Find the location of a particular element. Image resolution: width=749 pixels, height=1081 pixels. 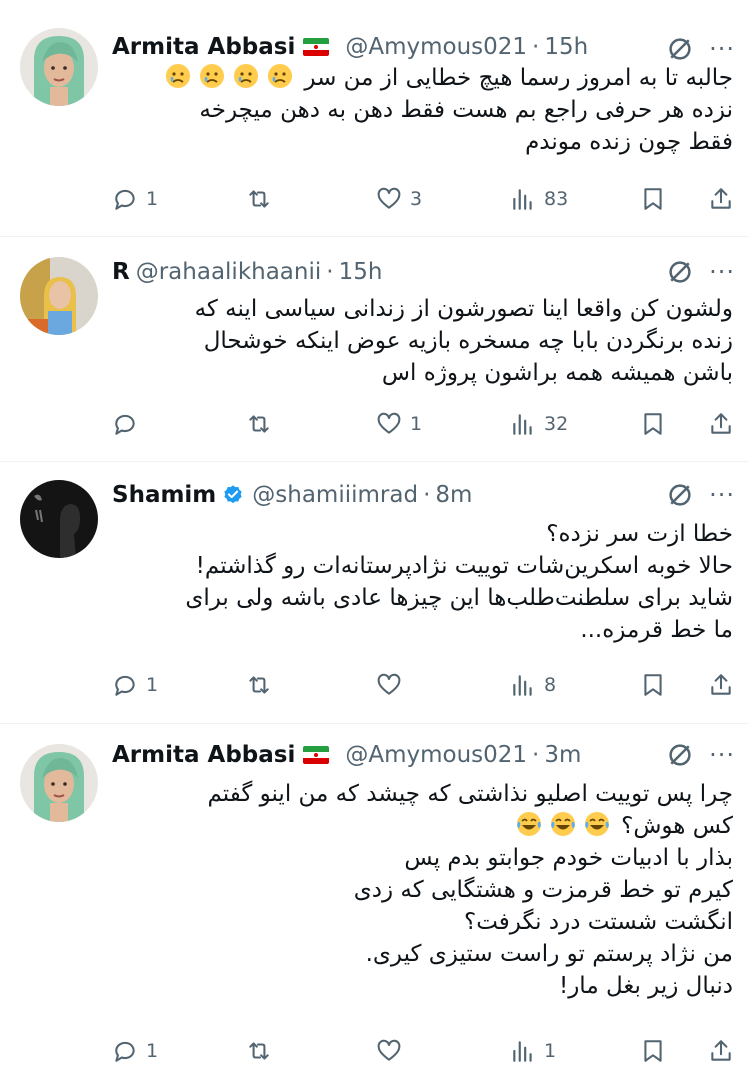

tweet-line: بذار با ادبیات خودم جوابتو بدم پس is located at coordinates (568, 858).